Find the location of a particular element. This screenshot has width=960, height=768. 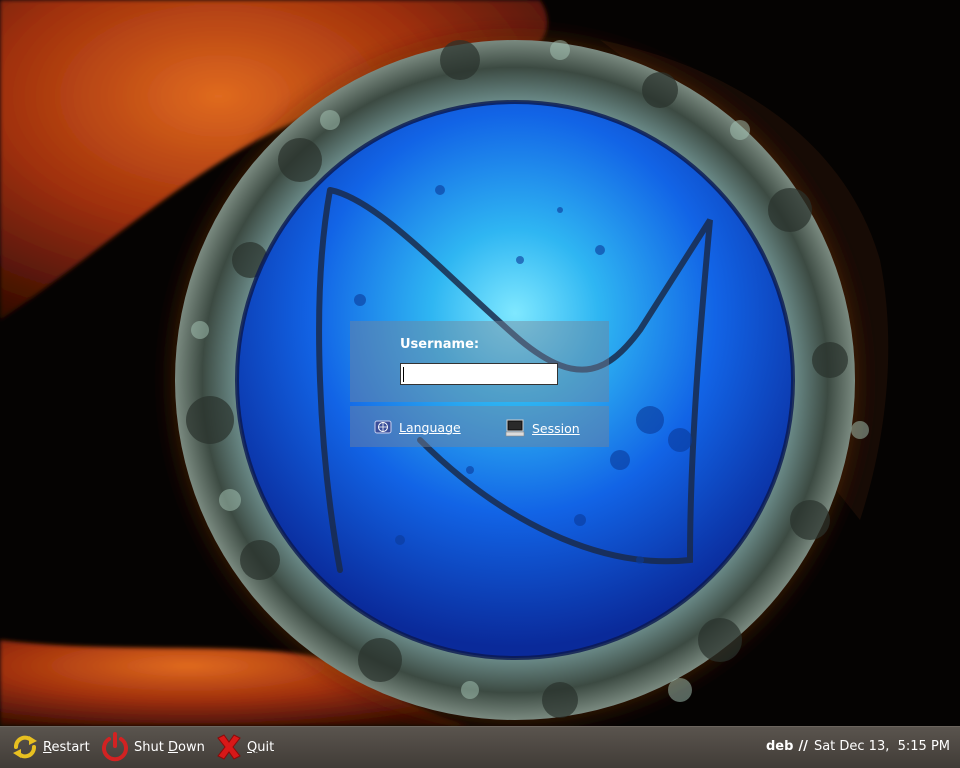

restart-label: Restart is located at coordinates (66, 747).